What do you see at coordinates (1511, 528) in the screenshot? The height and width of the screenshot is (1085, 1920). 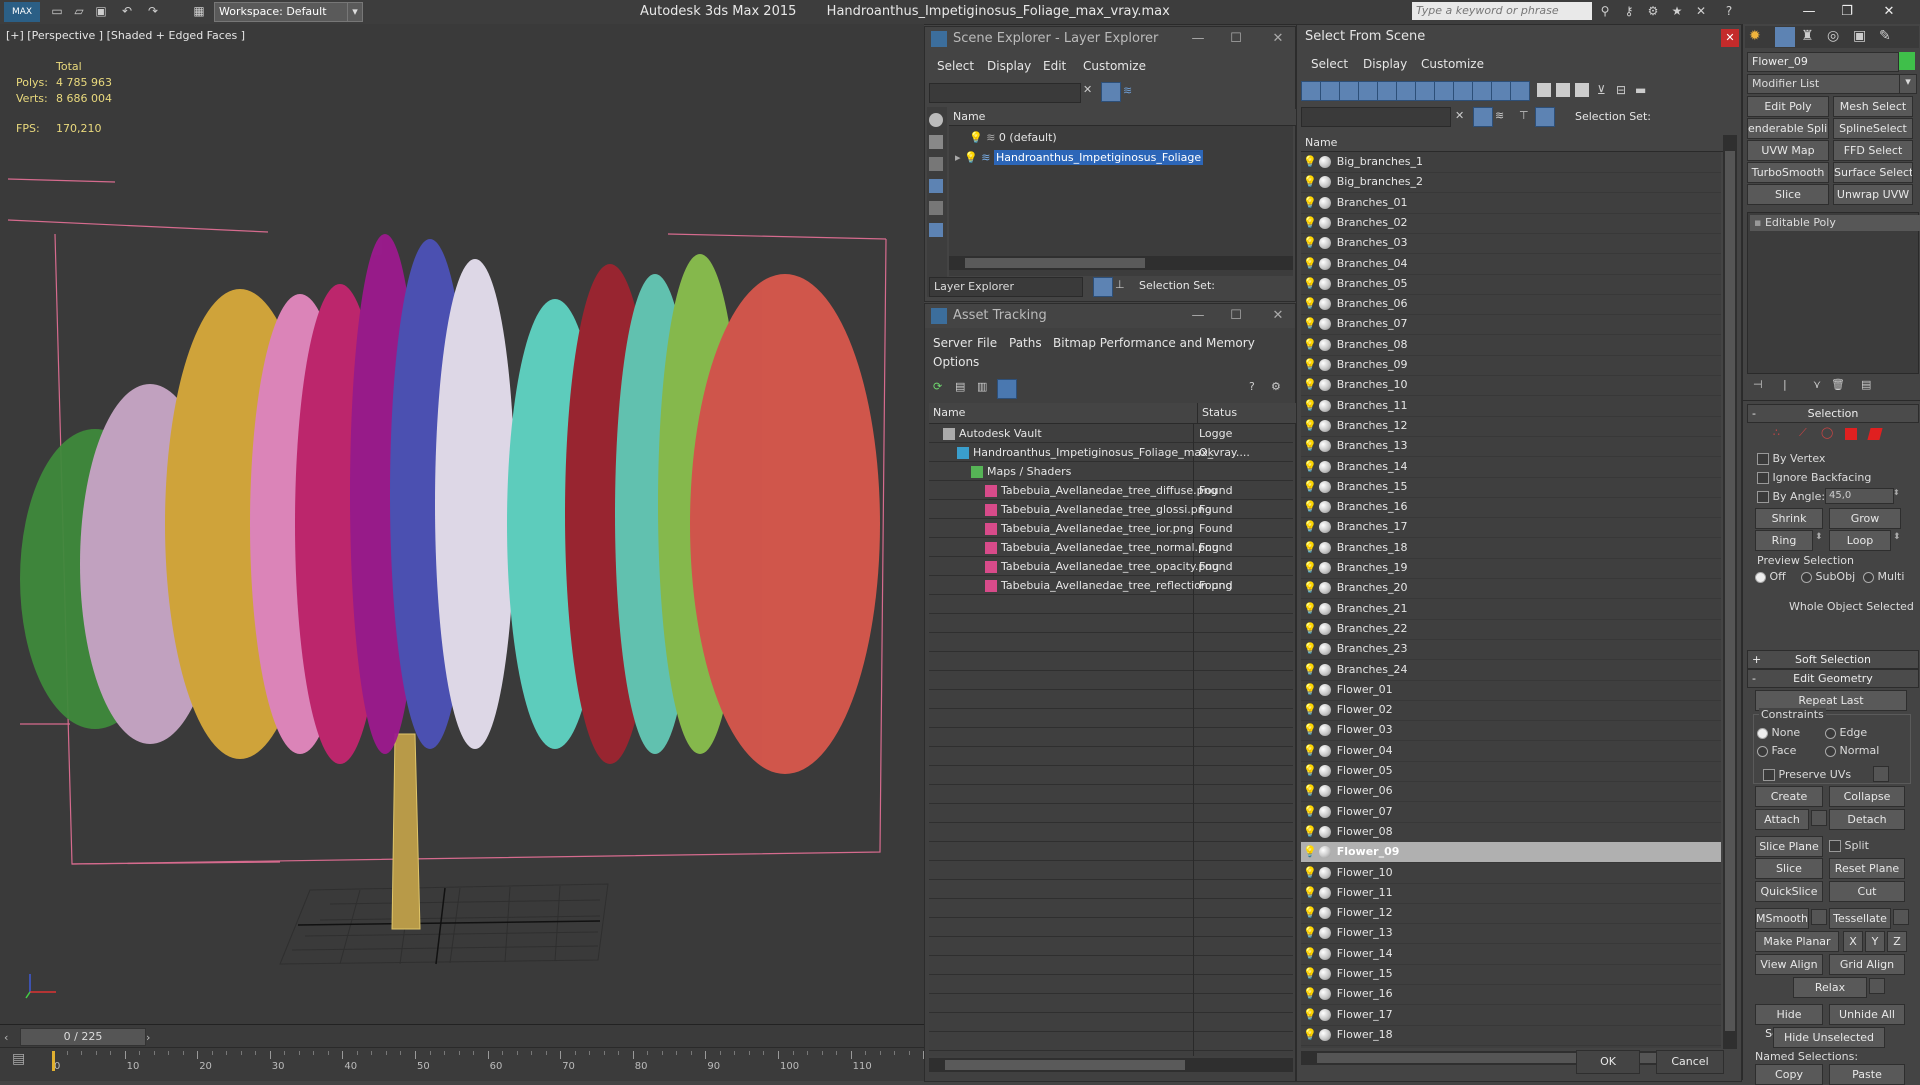 I see `object-row: 💡 Branches_17` at bounding box center [1511, 528].